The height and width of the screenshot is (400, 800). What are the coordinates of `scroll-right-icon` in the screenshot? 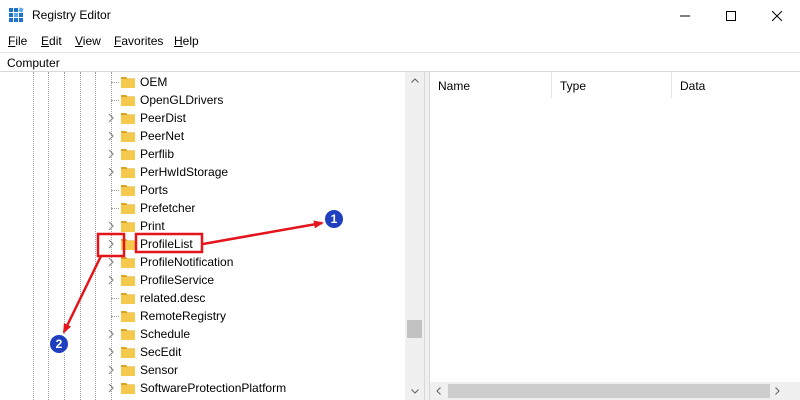 It's located at (777, 391).